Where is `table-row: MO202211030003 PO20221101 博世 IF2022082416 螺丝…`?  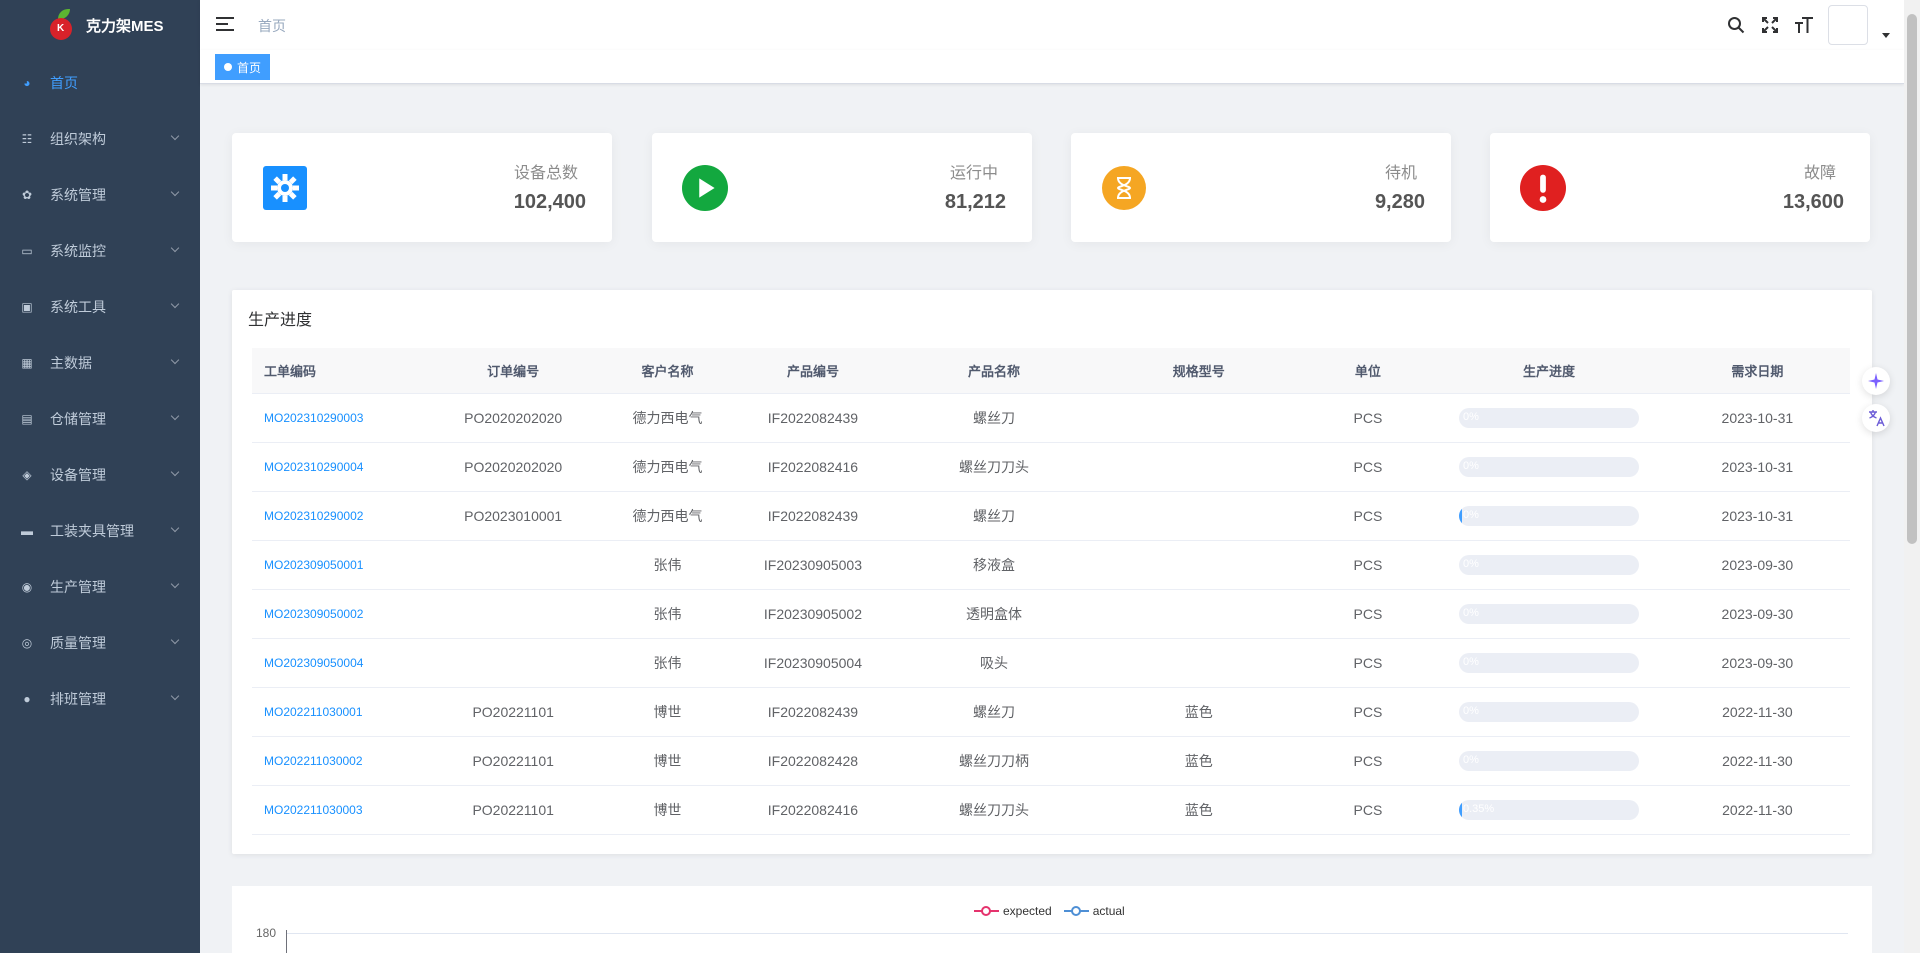 table-row: MO202211030003 PO20221101 博世 IF2022082416 螺丝… is located at coordinates (1051, 810).